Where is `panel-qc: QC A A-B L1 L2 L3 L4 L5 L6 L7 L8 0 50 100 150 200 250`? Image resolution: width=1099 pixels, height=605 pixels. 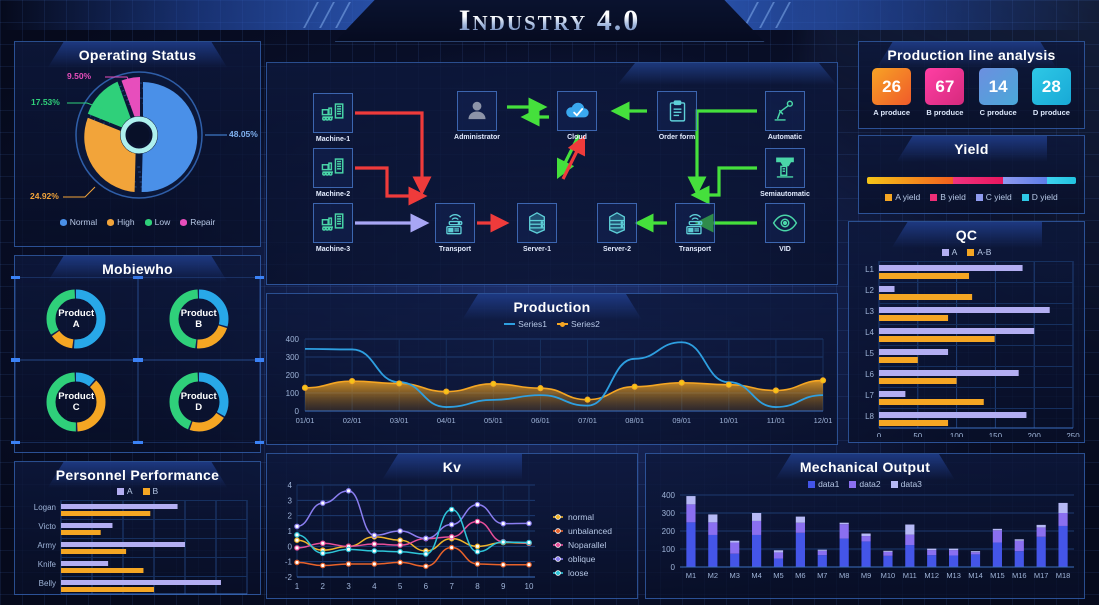
panel-qc: QC A A-B L1 L2 L3 L4 L5 L6 L7 L8 0 50 100 150 200 250 is located at coordinates (966, 332).